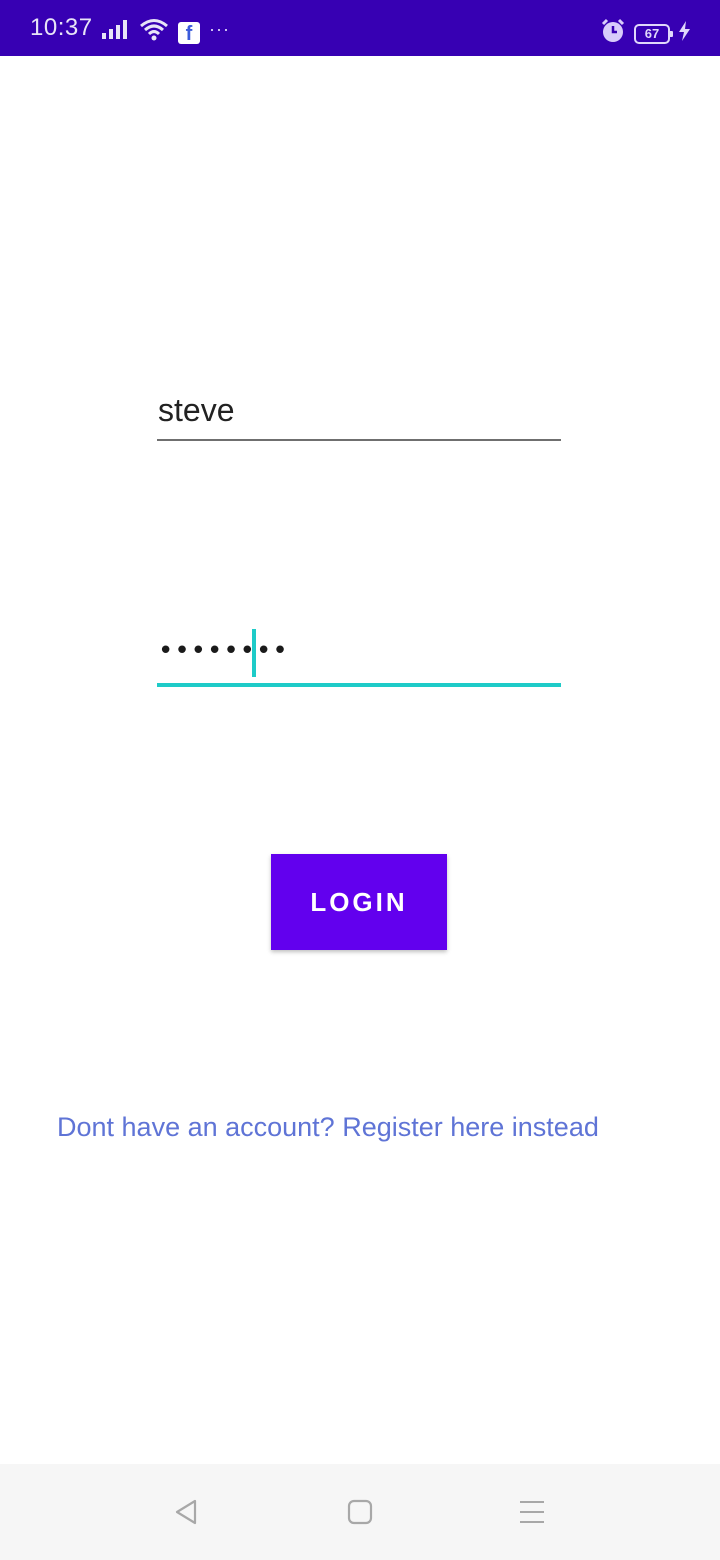 The image size is (720, 1560). I want to click on charging-icon, so click(685, 33).